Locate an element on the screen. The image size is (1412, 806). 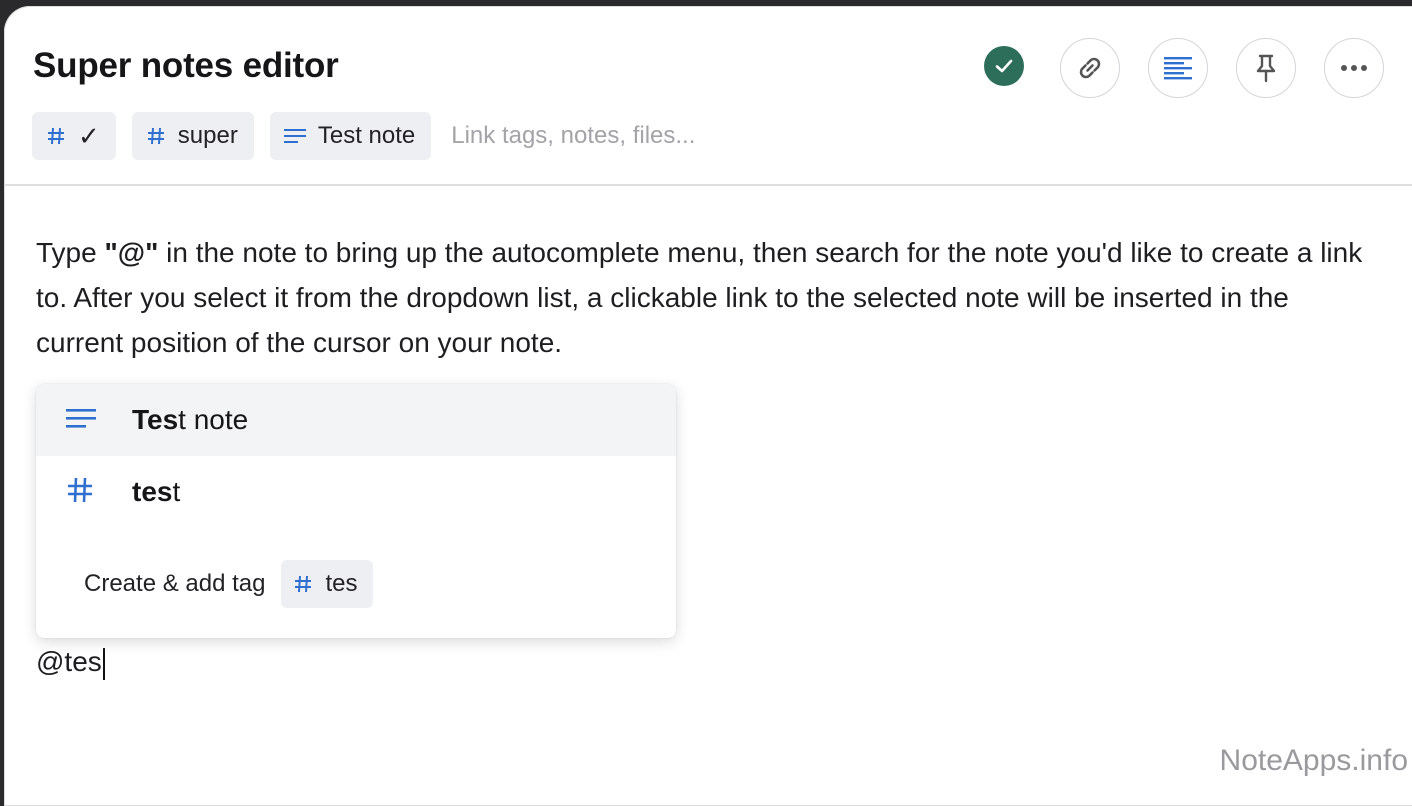
format-button is located at coordinates (1178, 68).